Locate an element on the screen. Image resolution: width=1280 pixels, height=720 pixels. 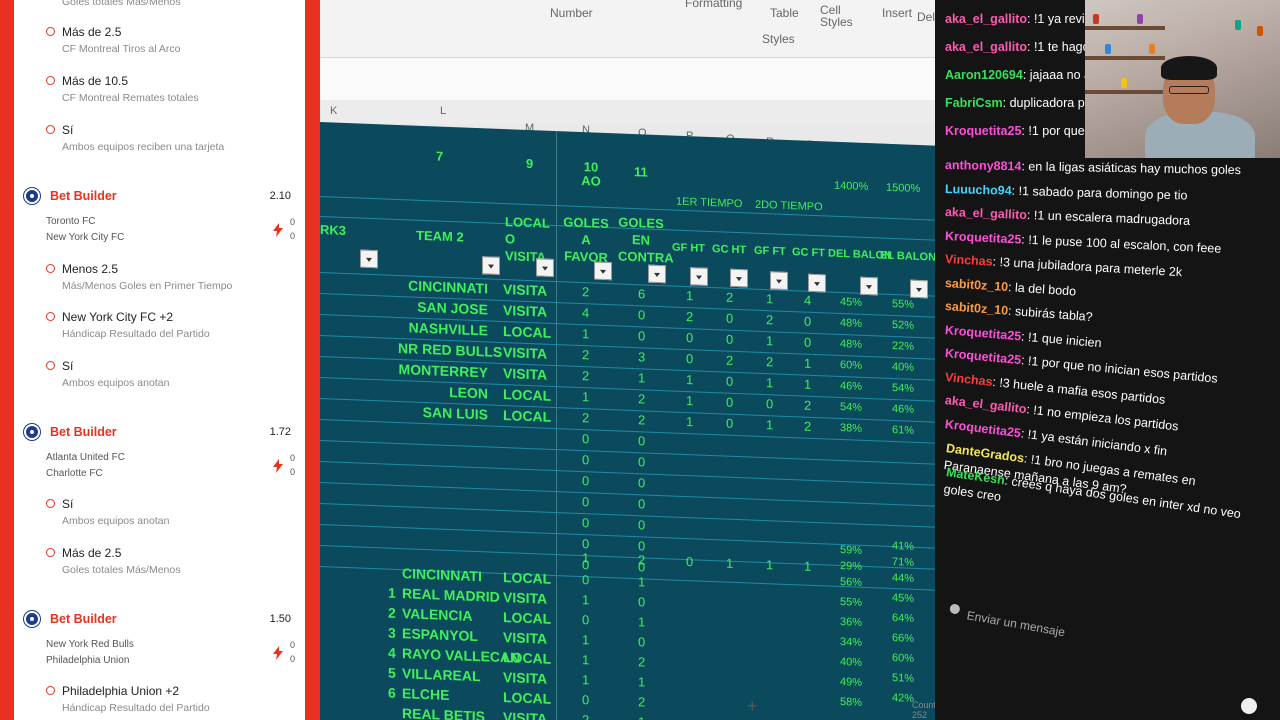
row-index-cell: 5 is located at coordinates (392, 672).